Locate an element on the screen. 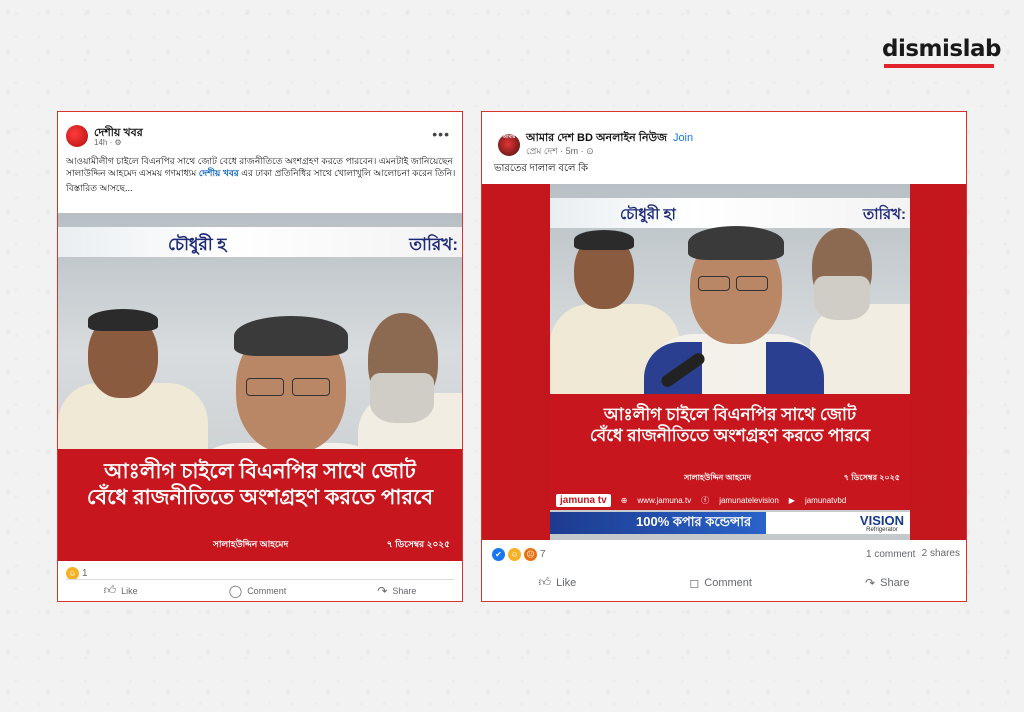 The image size is (1024, 712). actions-divider is located at coordinates (260, 579).